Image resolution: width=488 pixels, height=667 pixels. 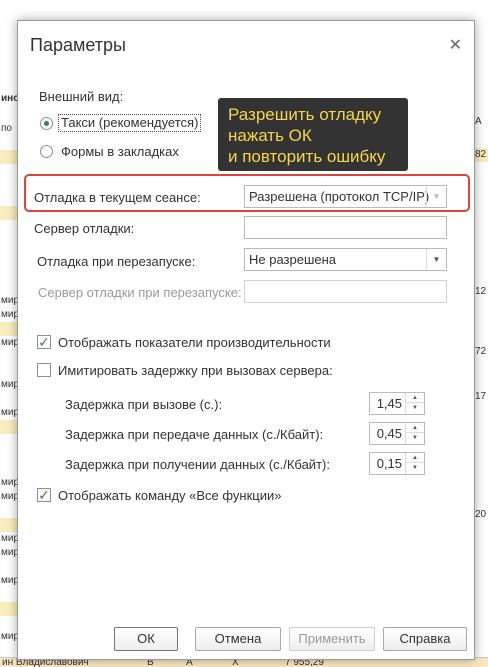 I want to click on bg-right-cell: 82, so click(x=481, y=155).